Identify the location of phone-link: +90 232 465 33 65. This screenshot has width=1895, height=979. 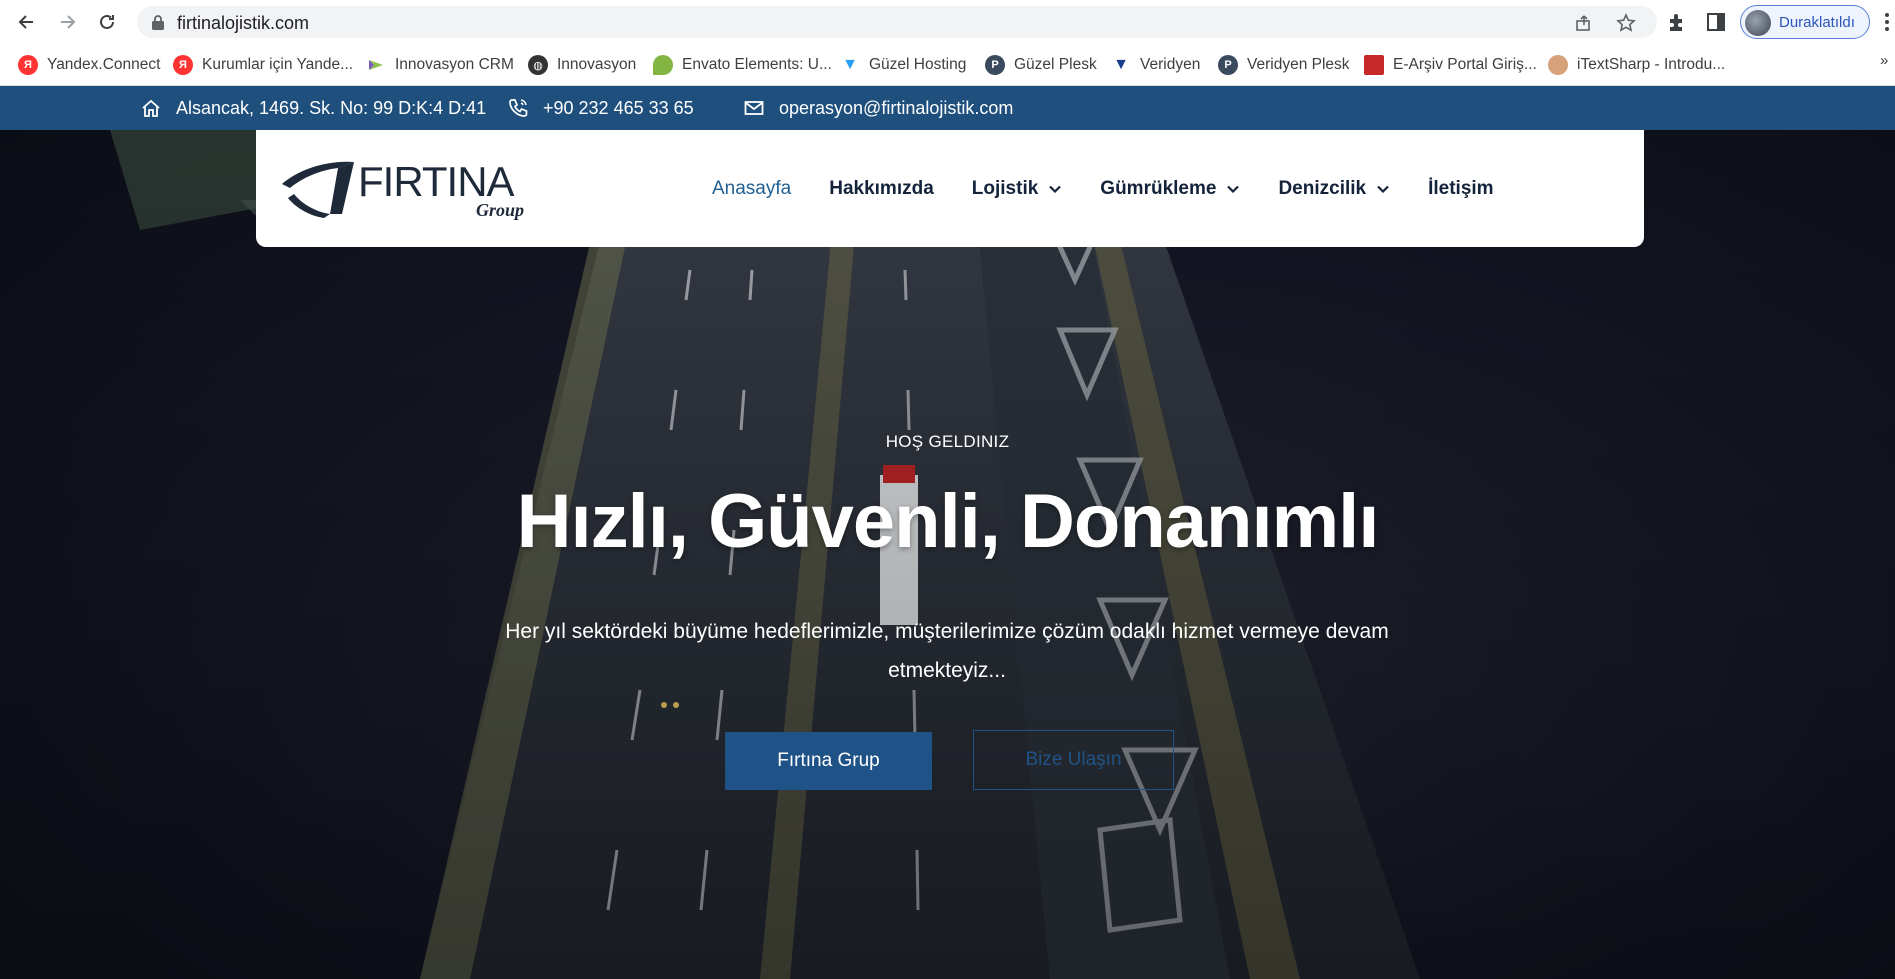
(600, 108).